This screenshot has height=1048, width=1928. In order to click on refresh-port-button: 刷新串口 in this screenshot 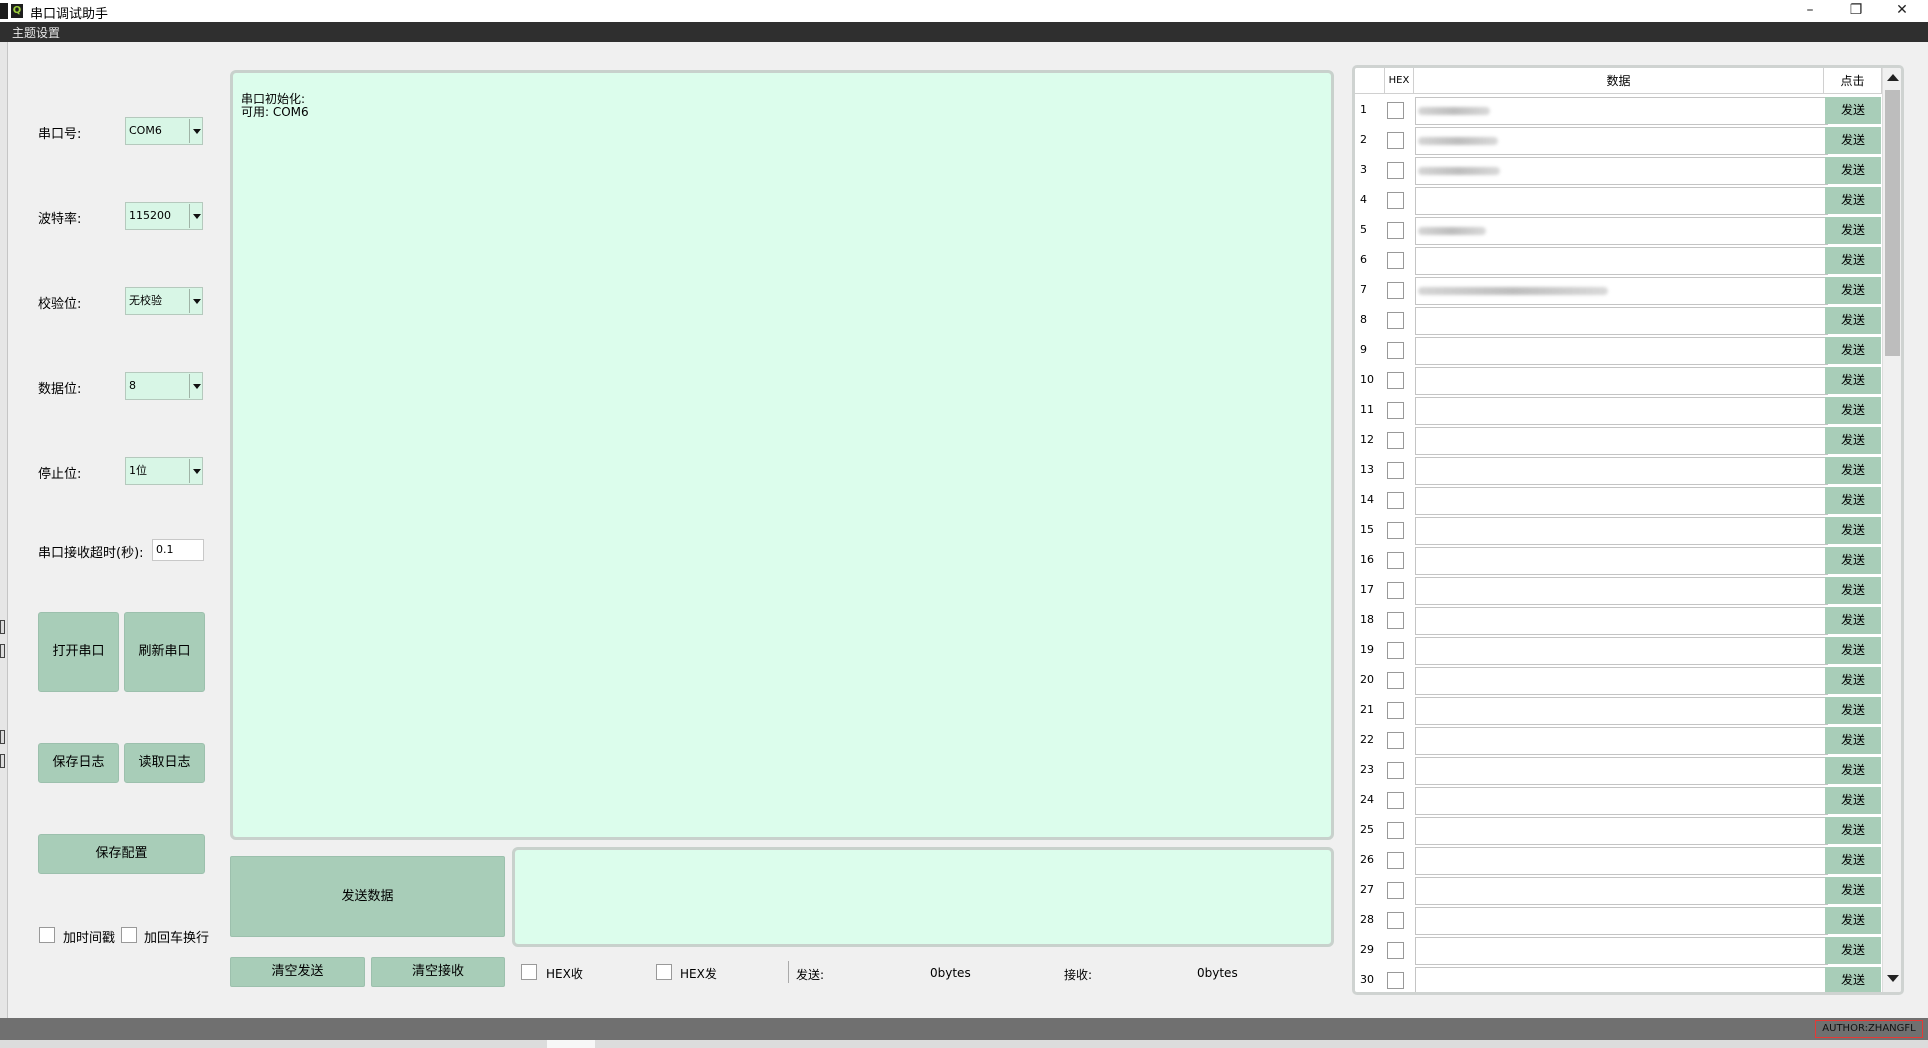, I will do `click(164, 652)`.